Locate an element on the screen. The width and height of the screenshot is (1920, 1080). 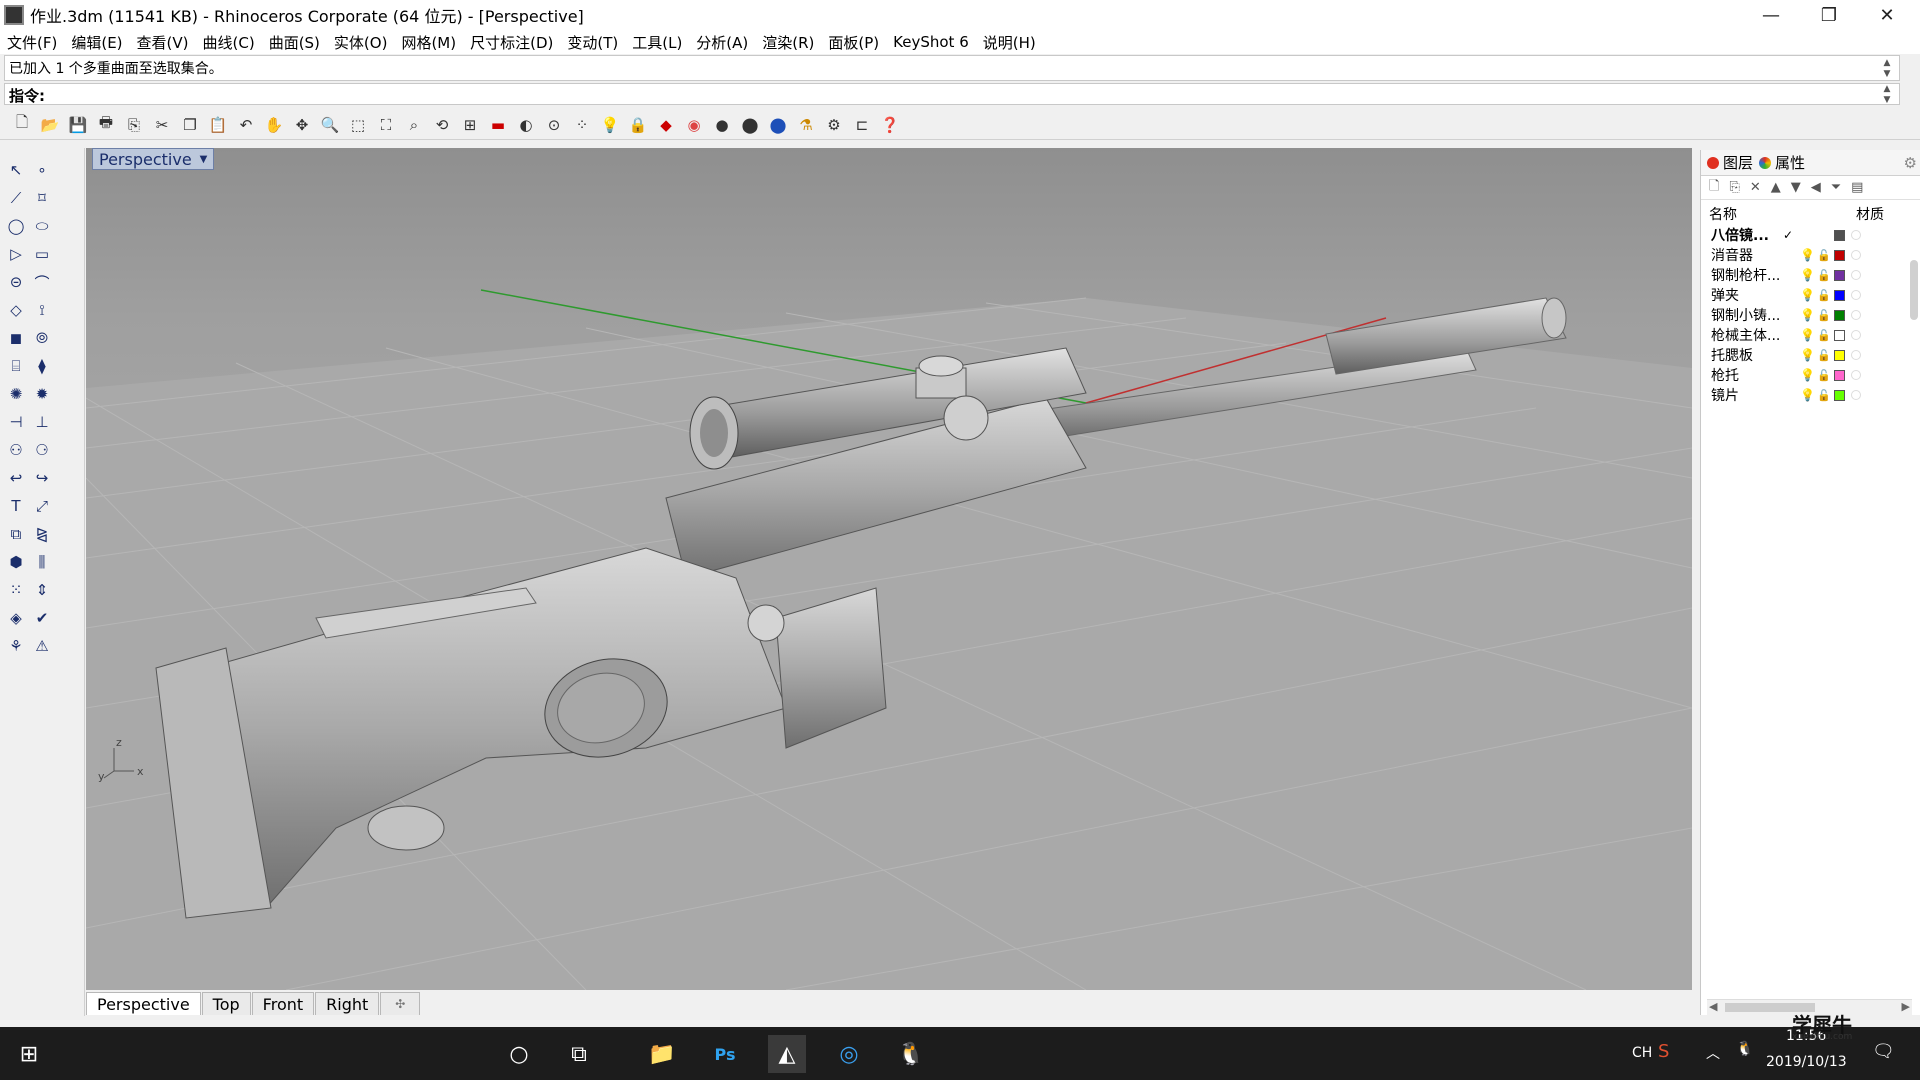
surface-corner-icon: ◇ is located at coordinates (16, 310).